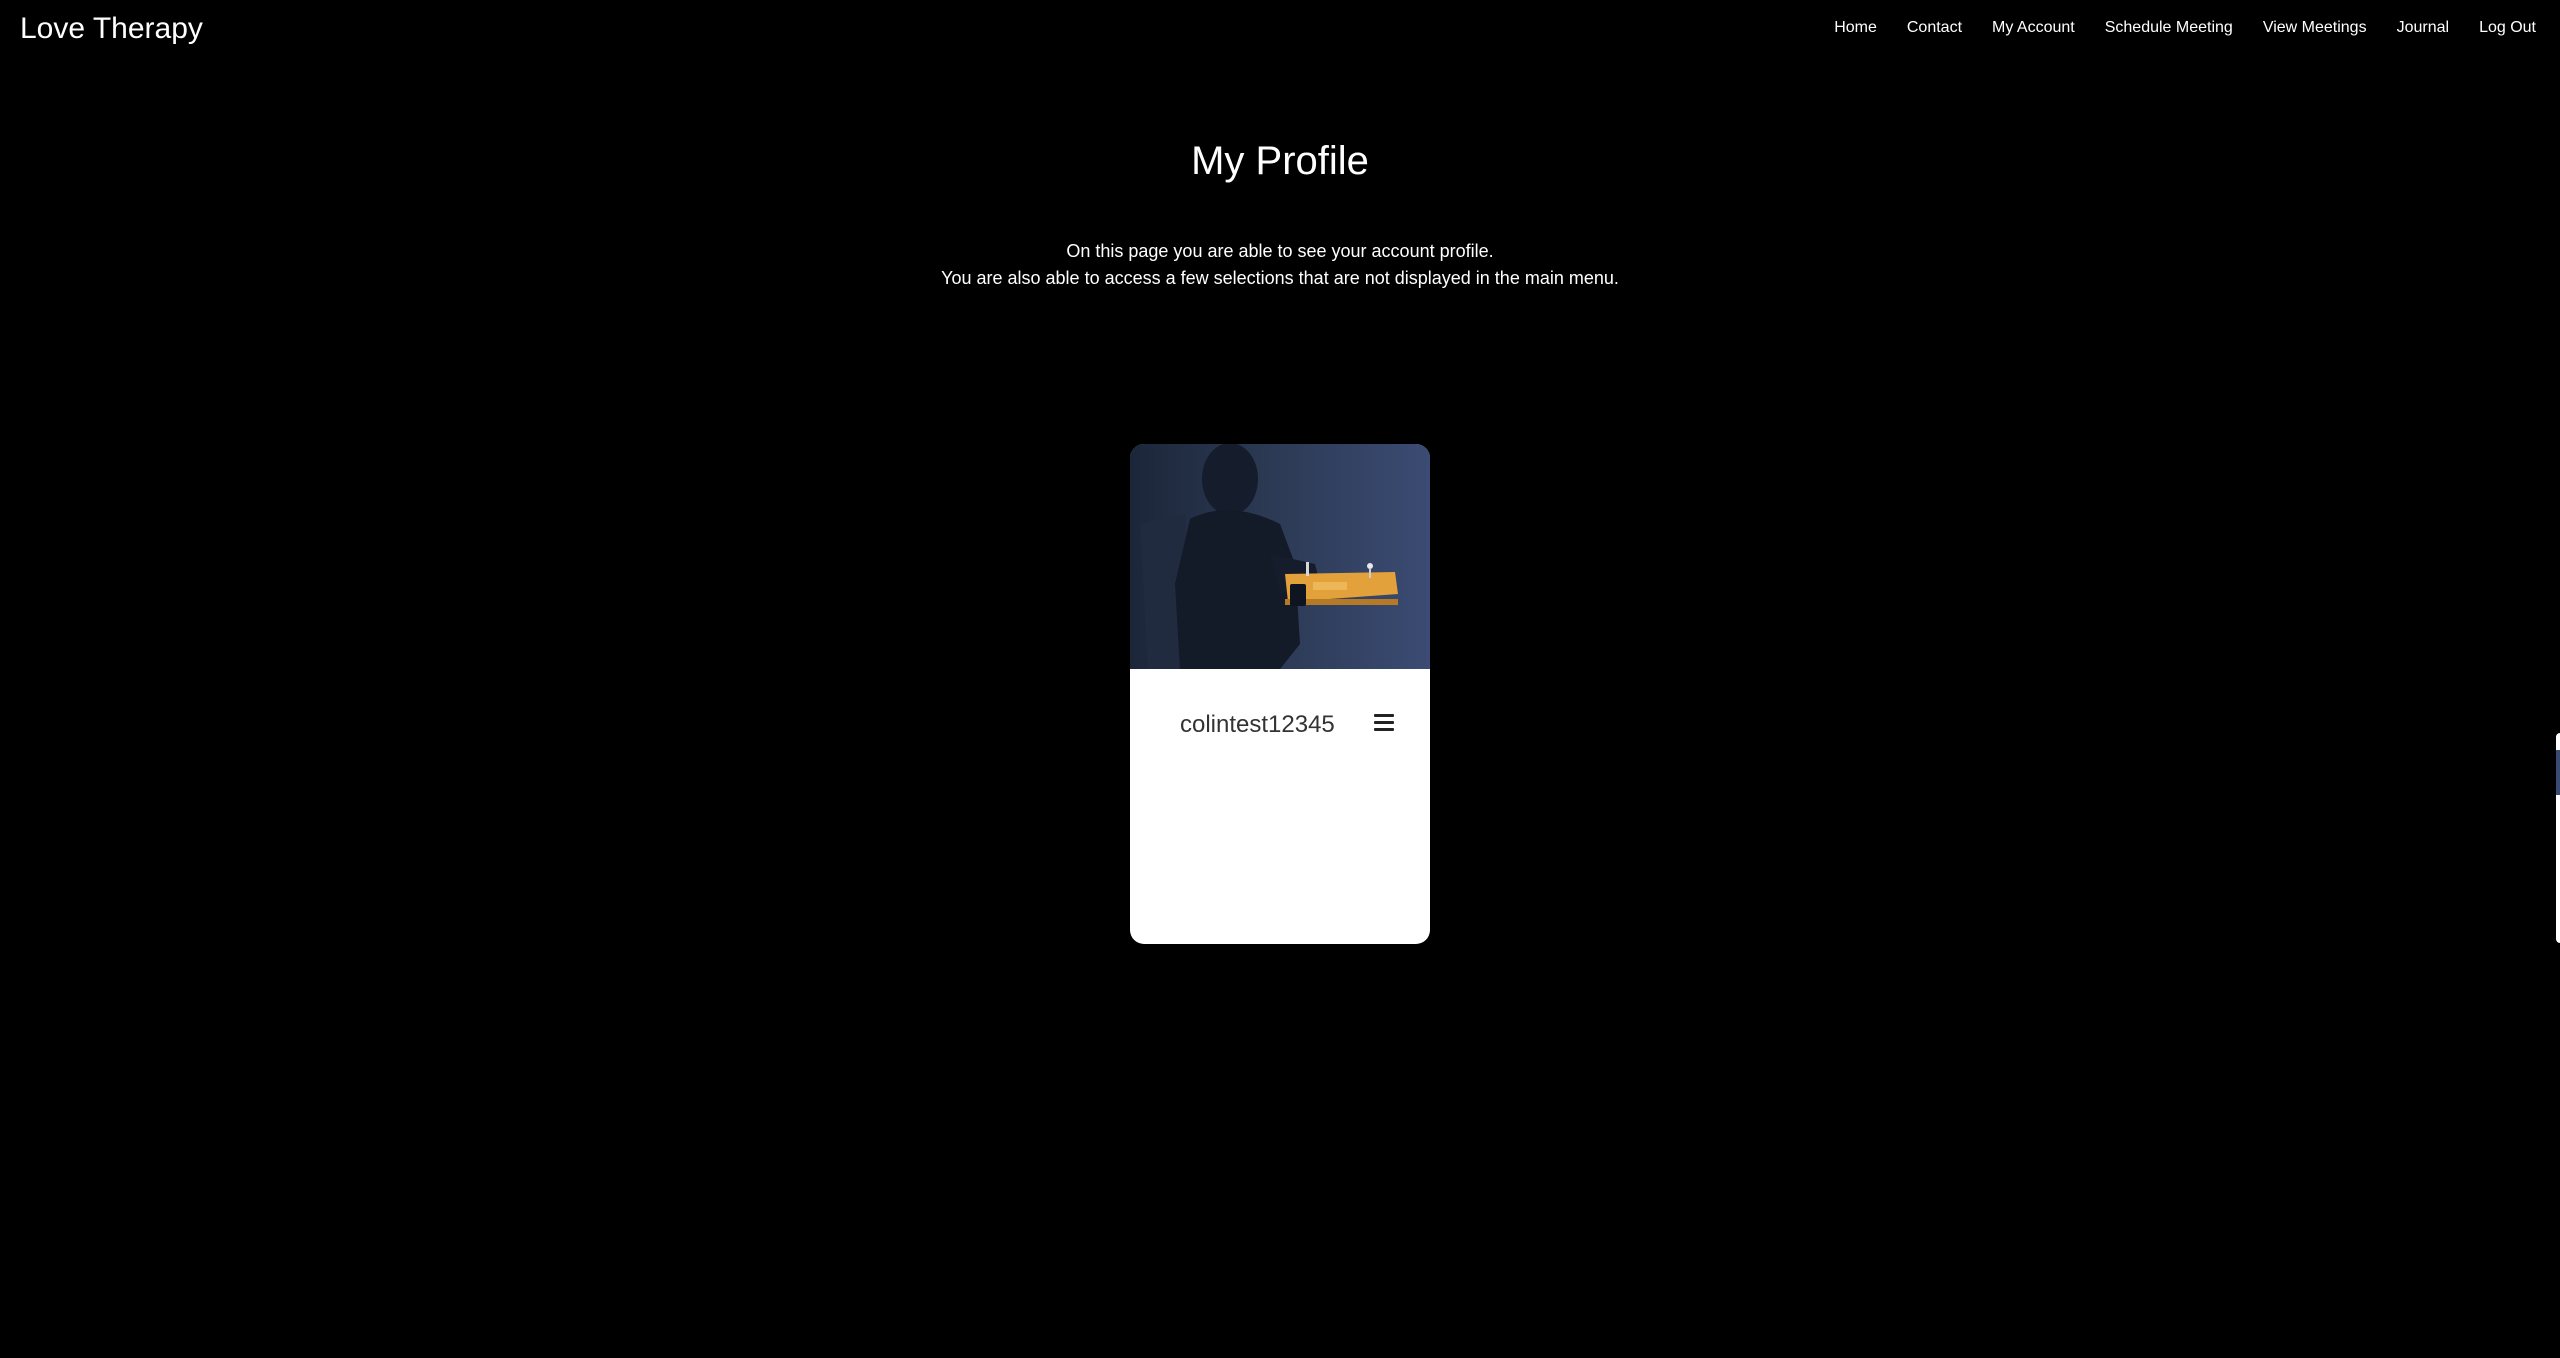  What do you see at coordinates (2315, 28) in the screenshot?
I see `nav-view-meetings: View Meetings` at bounding box center [2315, 28].